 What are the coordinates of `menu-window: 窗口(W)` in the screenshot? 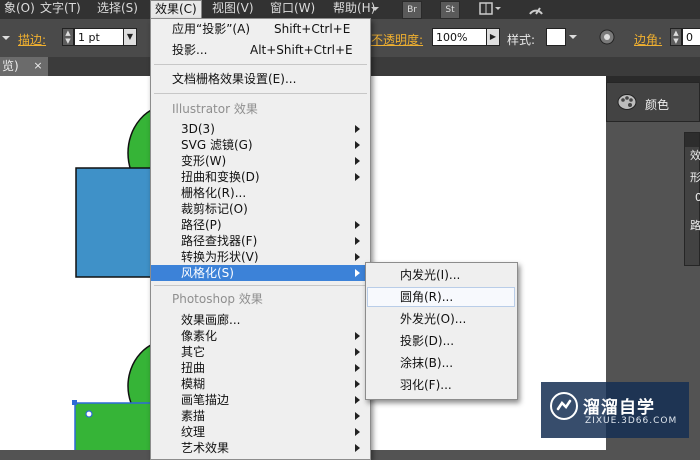 It's located at (292, 9).